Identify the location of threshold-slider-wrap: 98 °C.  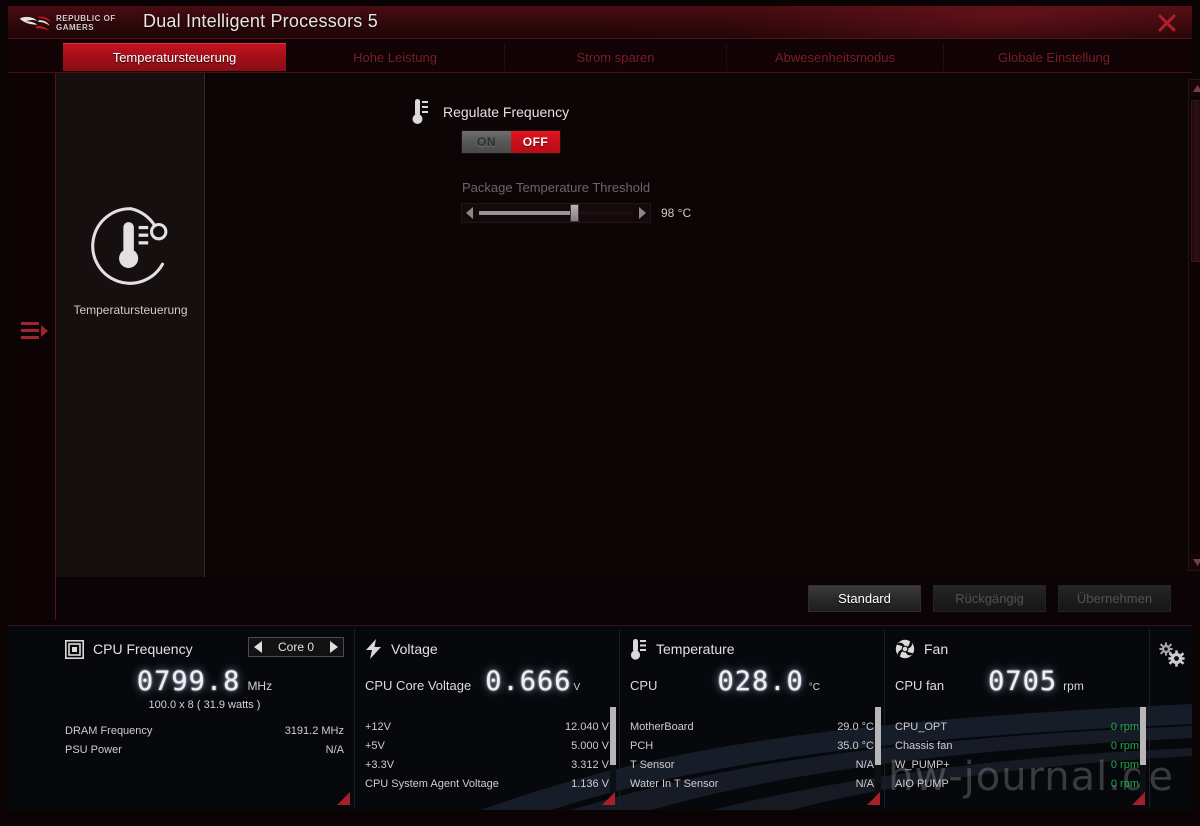
(576, 213).